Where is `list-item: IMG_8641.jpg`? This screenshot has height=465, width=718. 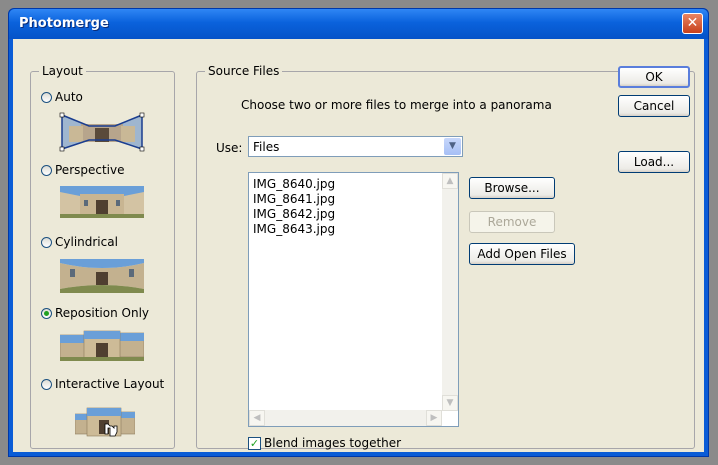
list-item: IMG_8641.jpg is located at coordinates (294, 199).